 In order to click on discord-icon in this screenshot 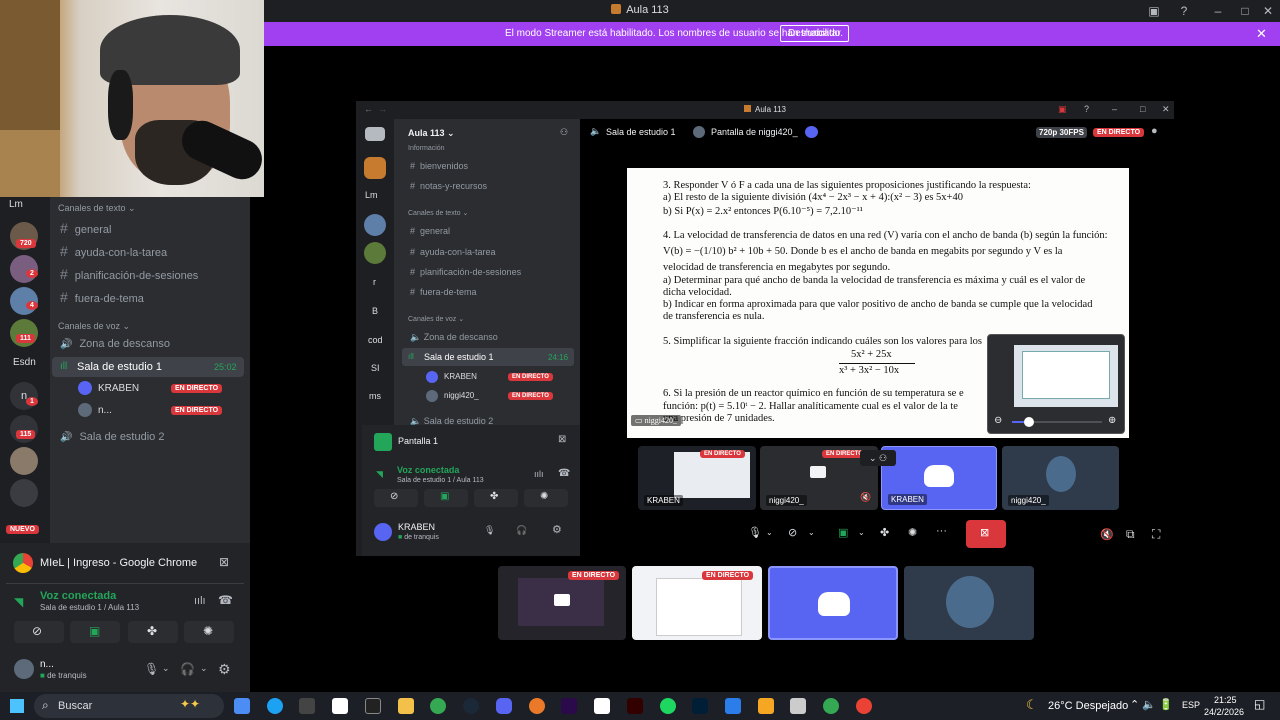, I will do `click(504, 706)`.